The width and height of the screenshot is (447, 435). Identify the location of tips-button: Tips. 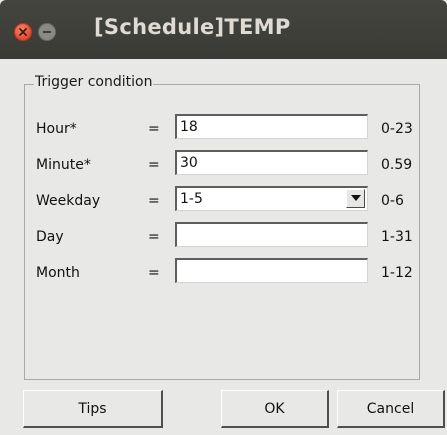
(93, 409).